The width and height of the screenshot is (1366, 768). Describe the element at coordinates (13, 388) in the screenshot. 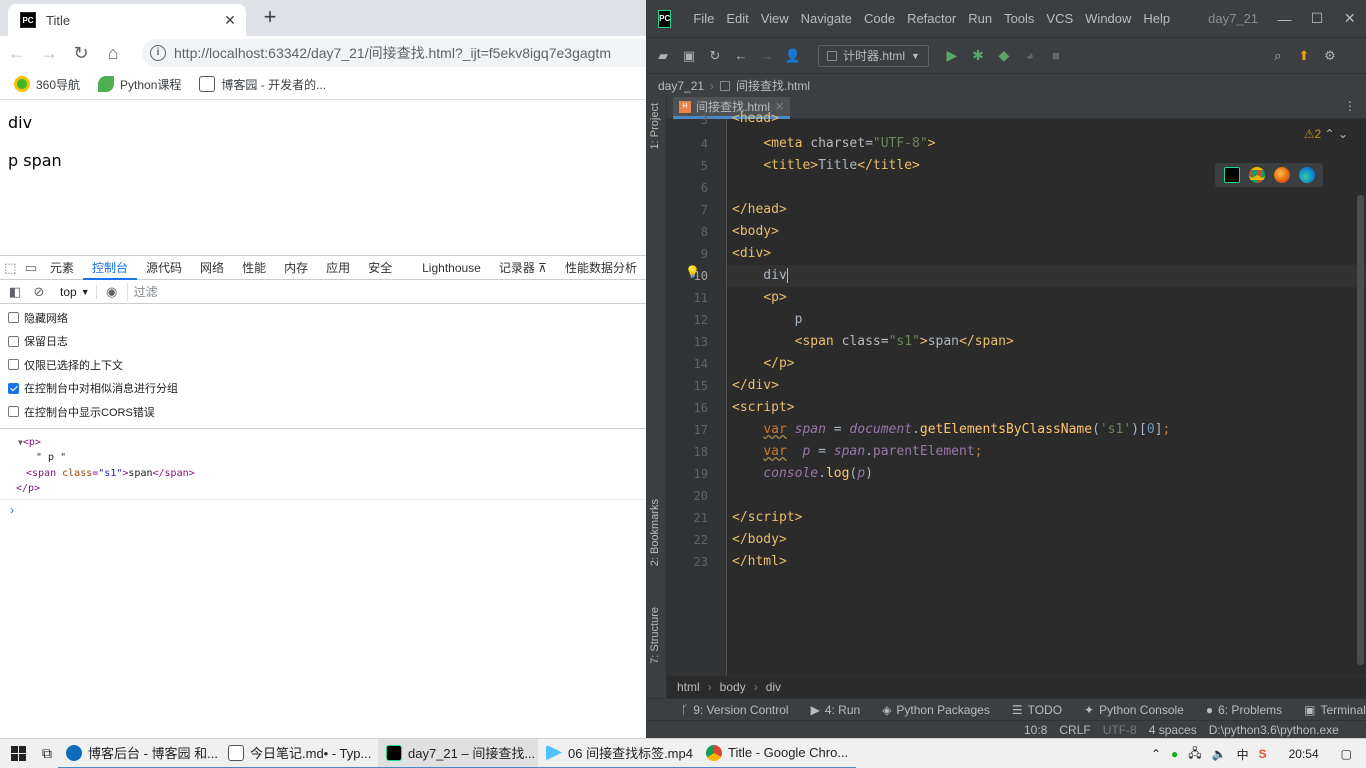

I see `checkbox-checked` at that location.